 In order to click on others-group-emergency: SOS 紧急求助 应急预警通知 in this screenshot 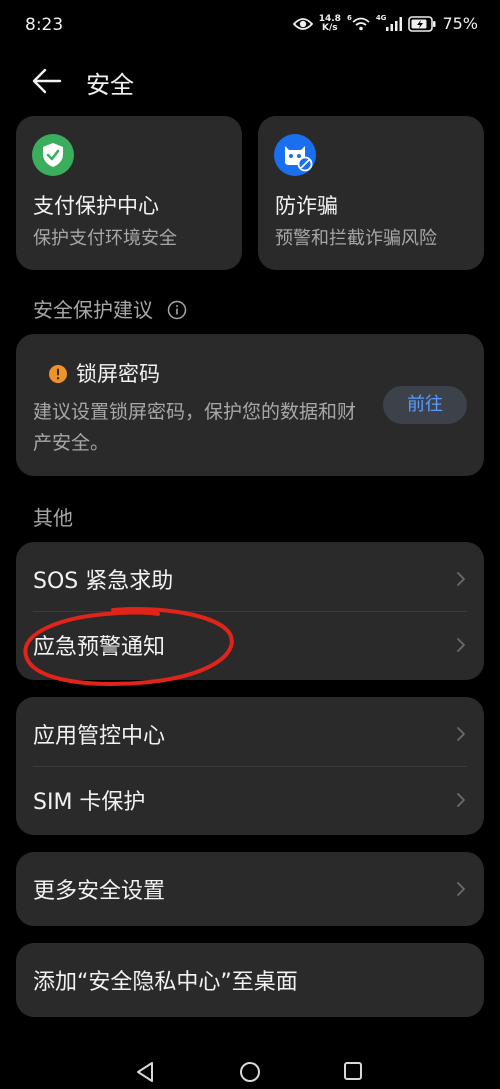, I will do `click(250, 611)`.